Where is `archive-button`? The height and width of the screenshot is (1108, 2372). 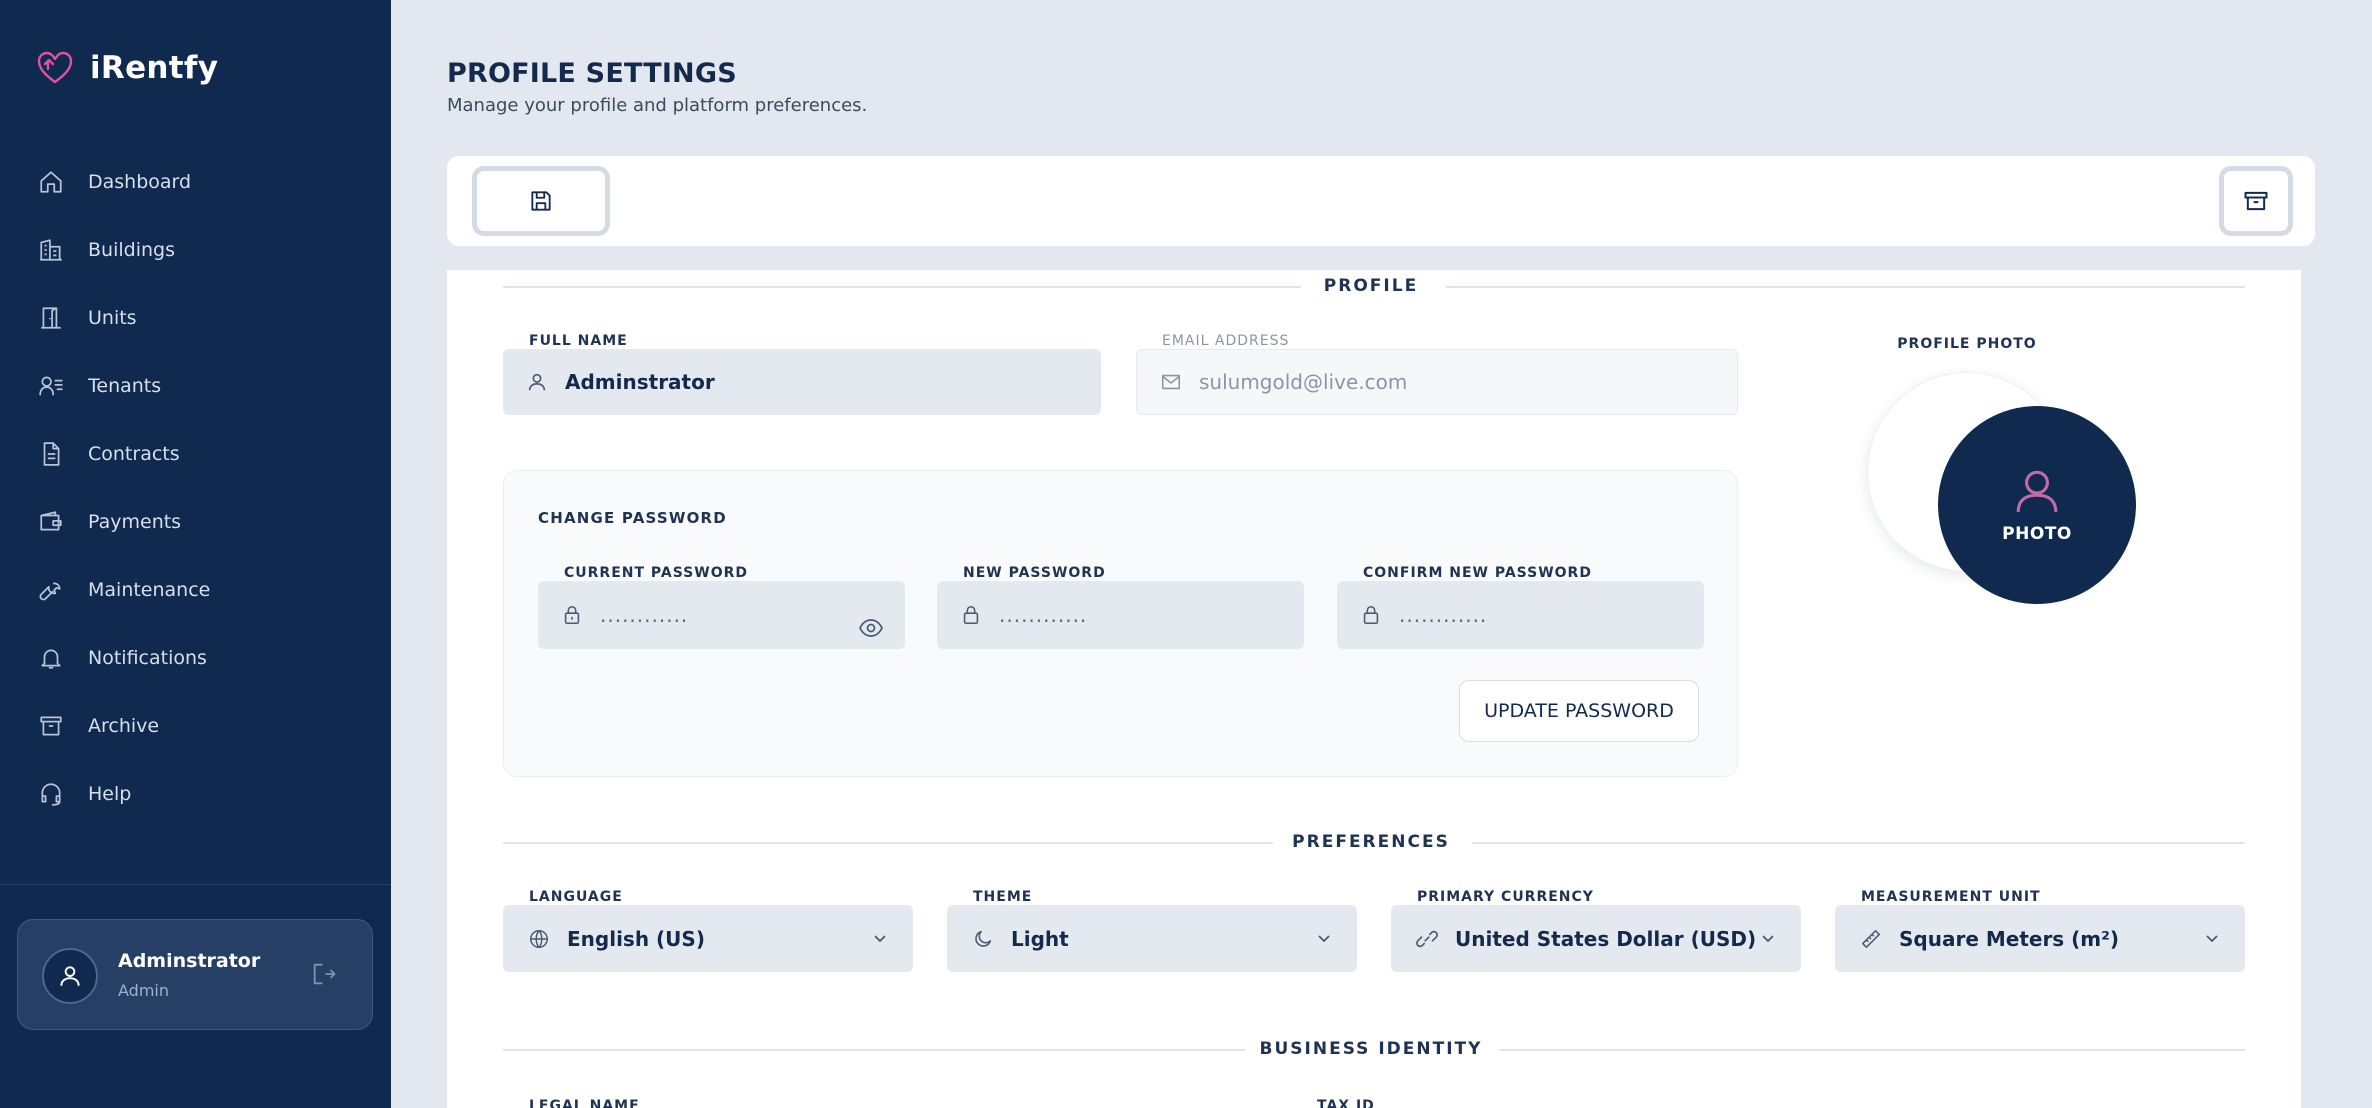 archive-button is located at coordinates (2256, 201).